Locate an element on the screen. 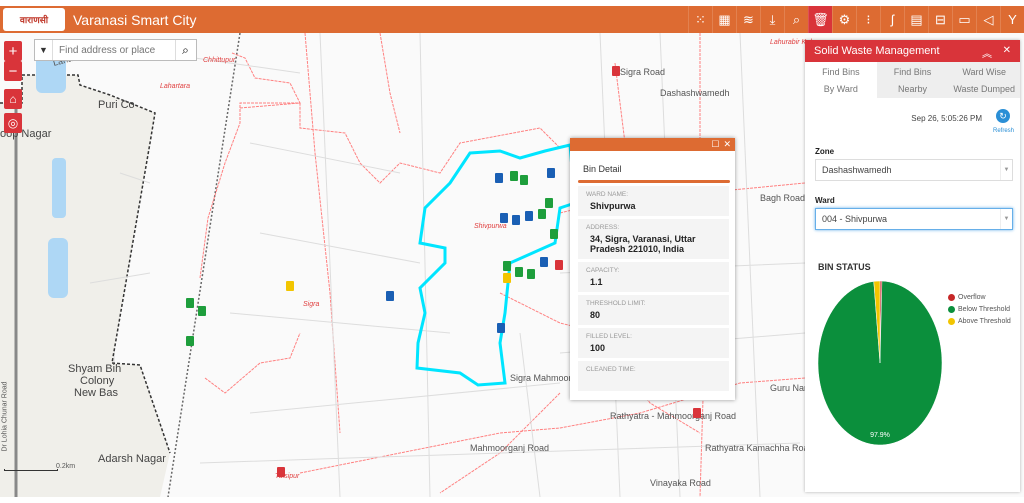  zoom-in-button: + is located at coordinates (13, 51).